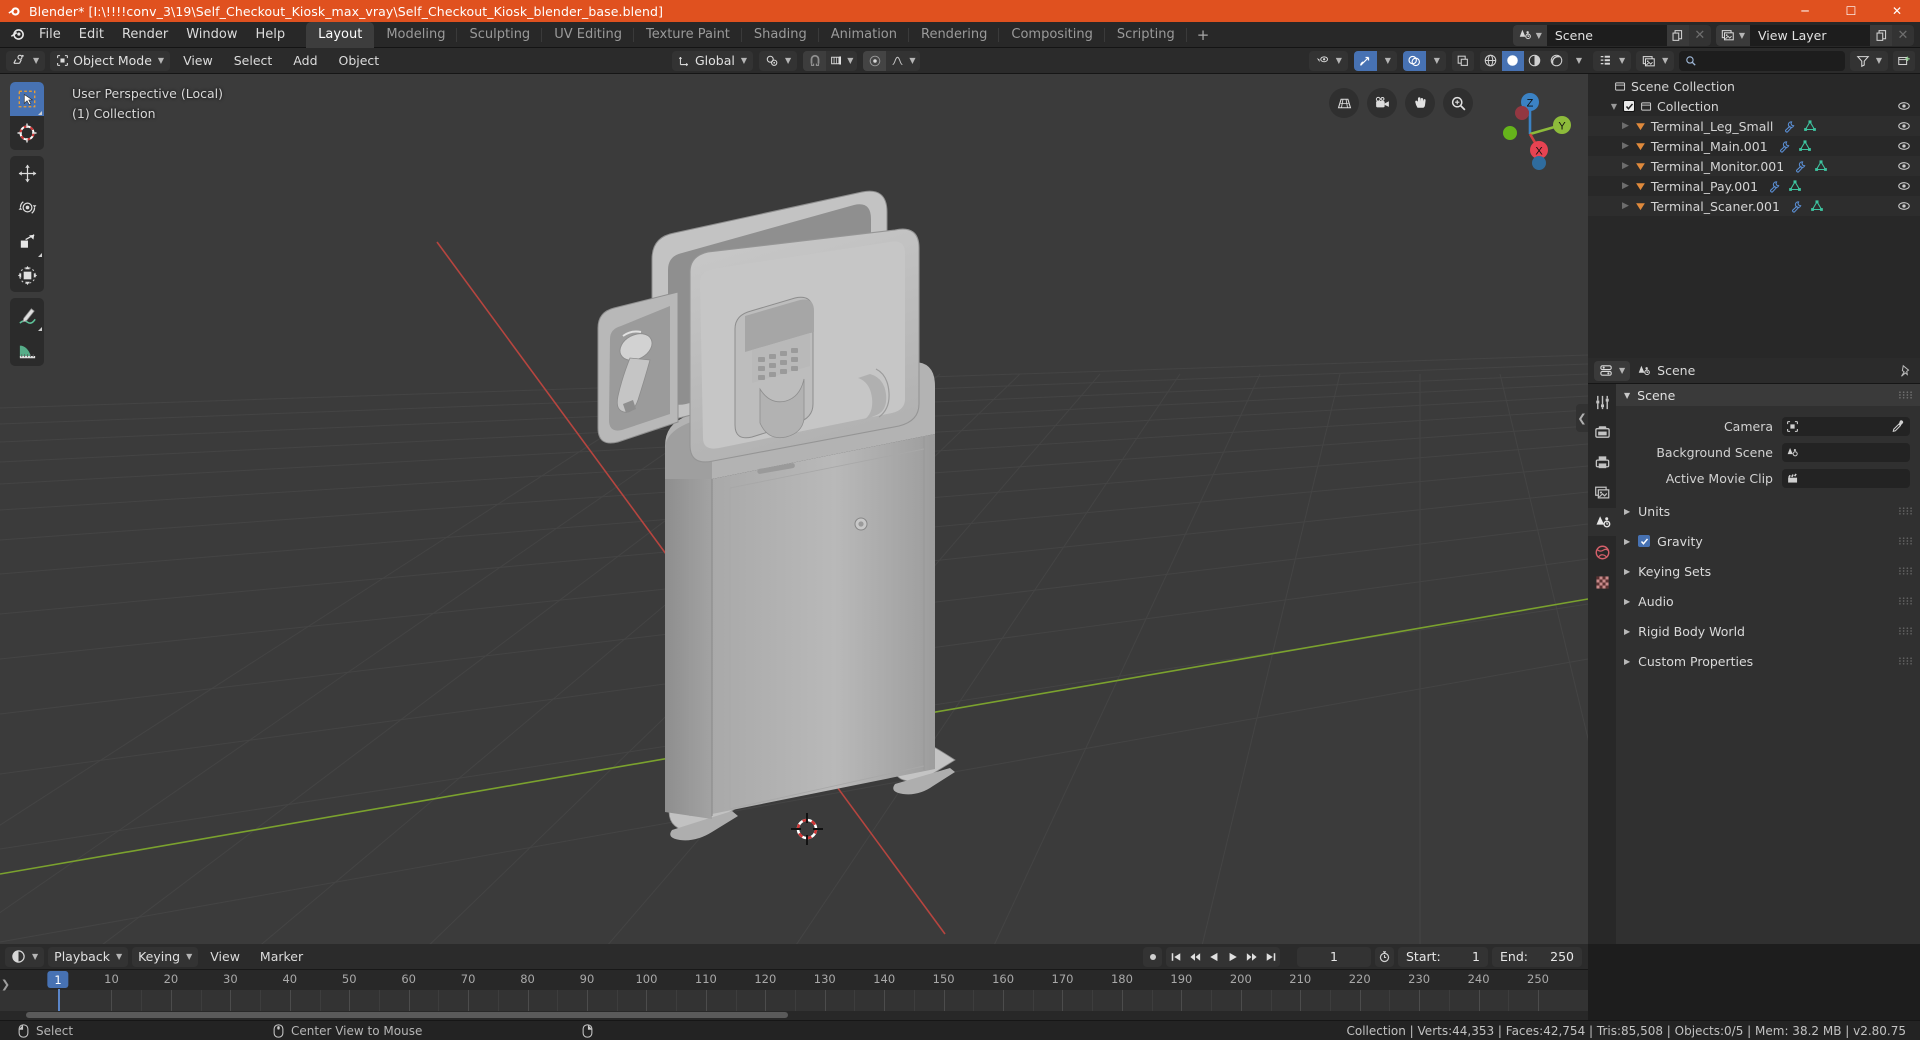  Describe the element at coordinates (1462, 60) in the screenshot. I see `xray-toggle` at that location.